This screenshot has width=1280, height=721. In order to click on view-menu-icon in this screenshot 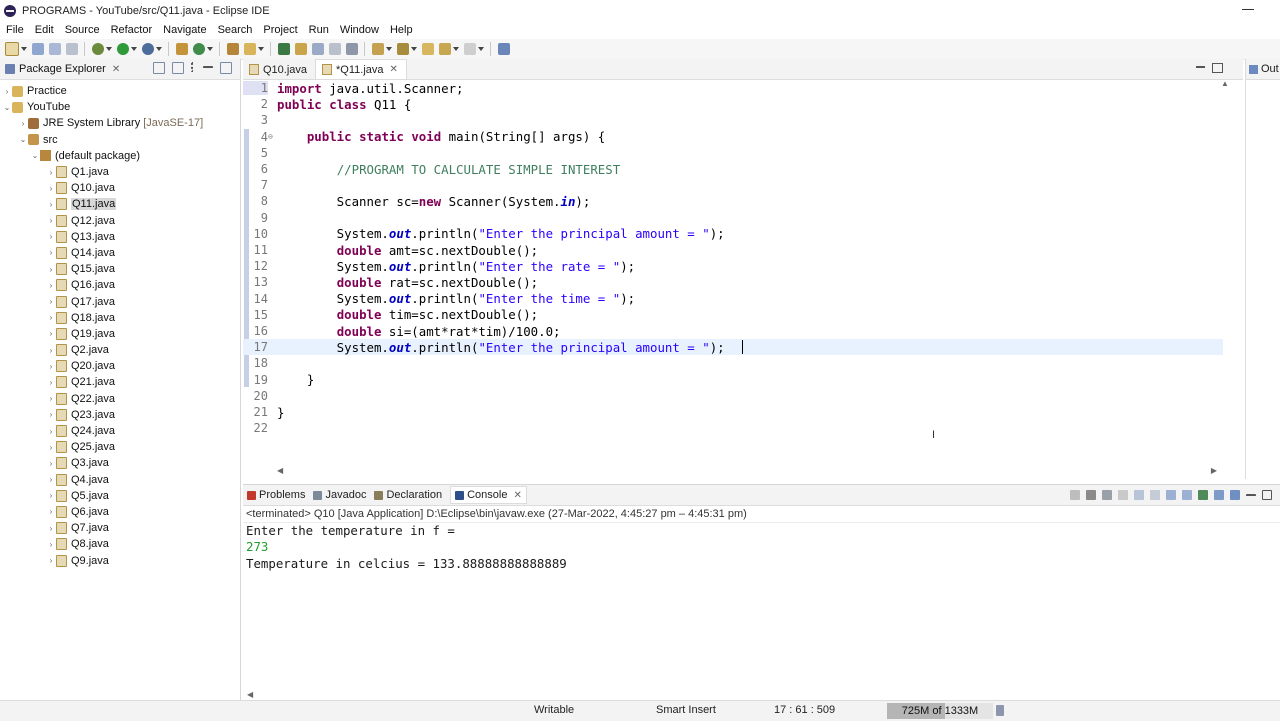, I will do `click(193, 67)`.